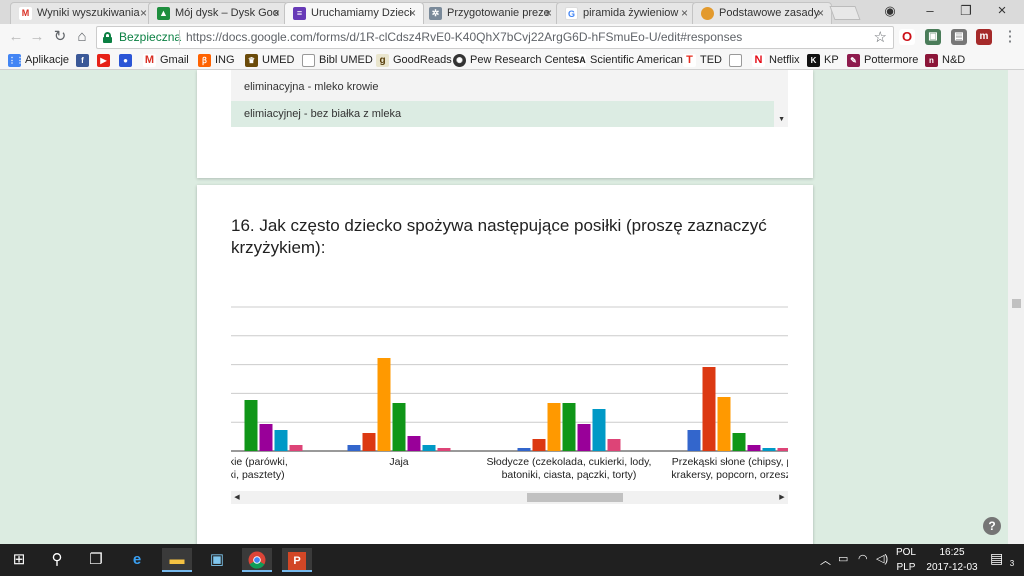 This screenshot has height=576, width=1024. What do you see at coordinates (96, 560) in the screenshot?
I see `task-view-icon: ❐` at bounding box center [96, 560].